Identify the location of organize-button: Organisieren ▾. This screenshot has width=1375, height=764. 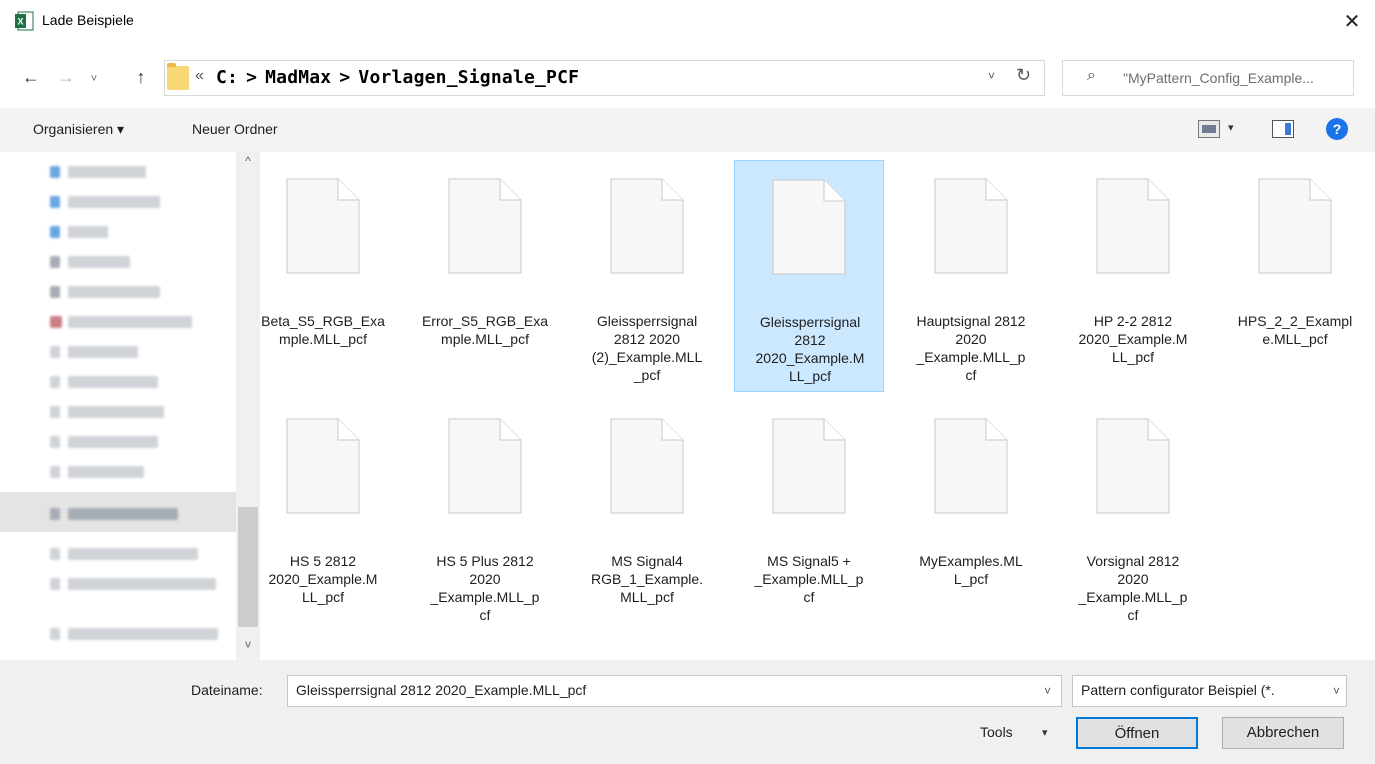
(78, 129).